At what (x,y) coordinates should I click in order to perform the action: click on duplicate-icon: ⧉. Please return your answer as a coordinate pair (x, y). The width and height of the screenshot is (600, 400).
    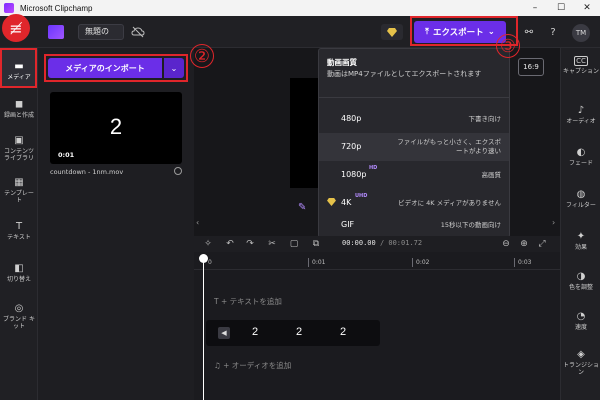
    Looking at the image, I should click on (316, 244).